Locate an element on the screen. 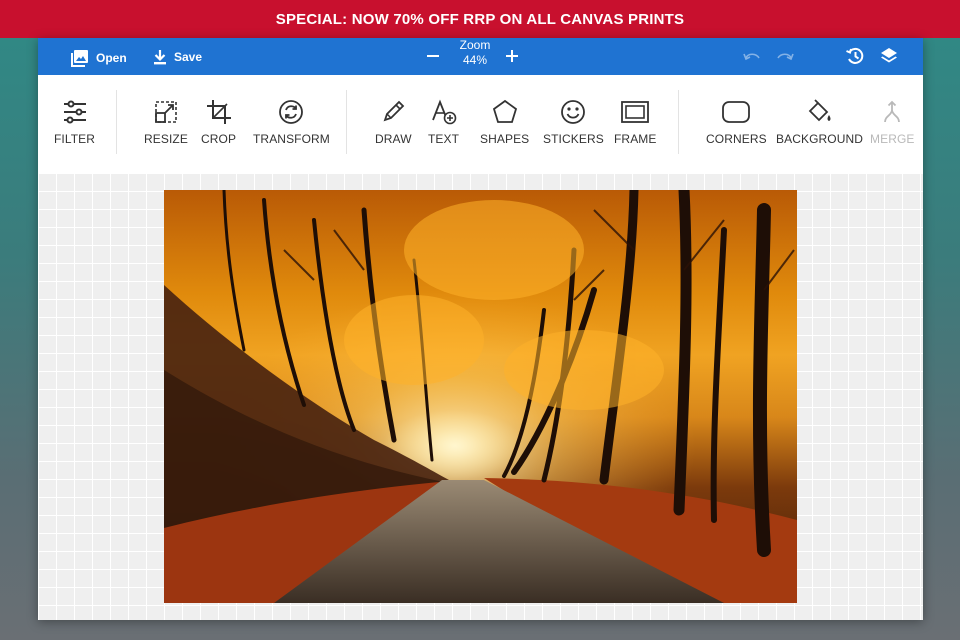 This screenshot has width=960, height=640. redo-button is located at coordinates (785, 58).